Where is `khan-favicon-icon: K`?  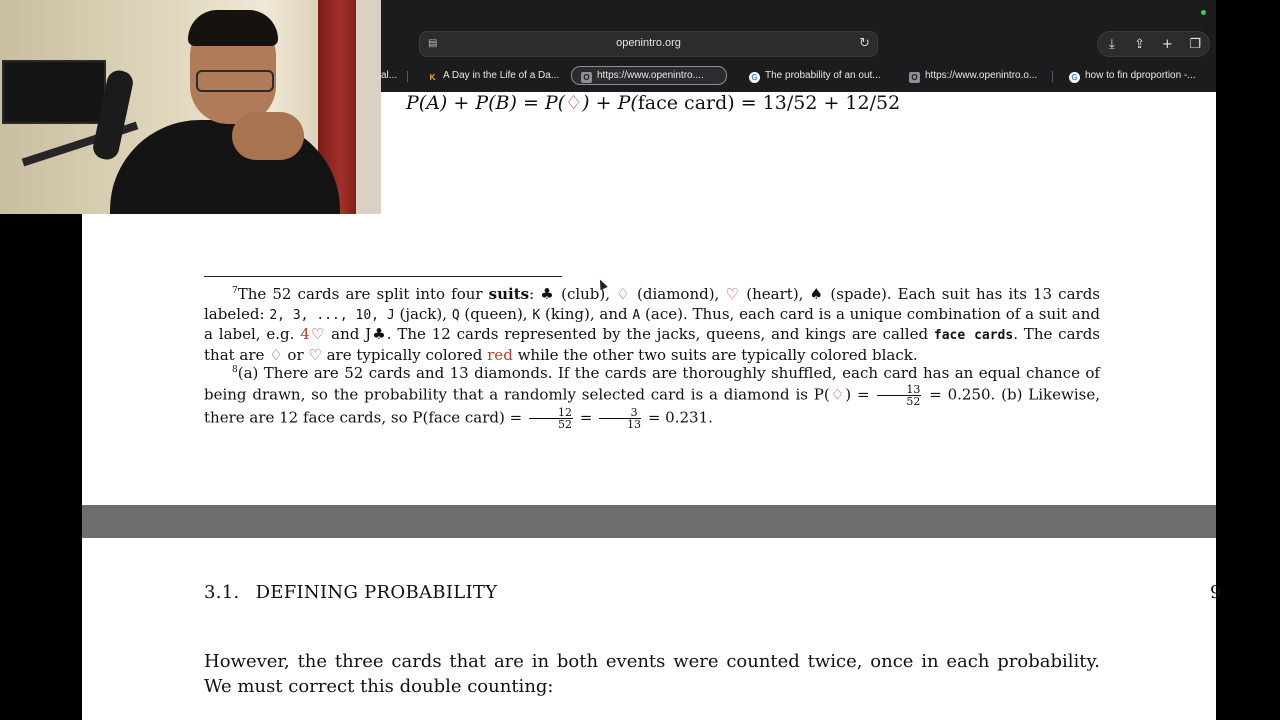
khan-favicon-icon: K is located at coordinates (432, 77).